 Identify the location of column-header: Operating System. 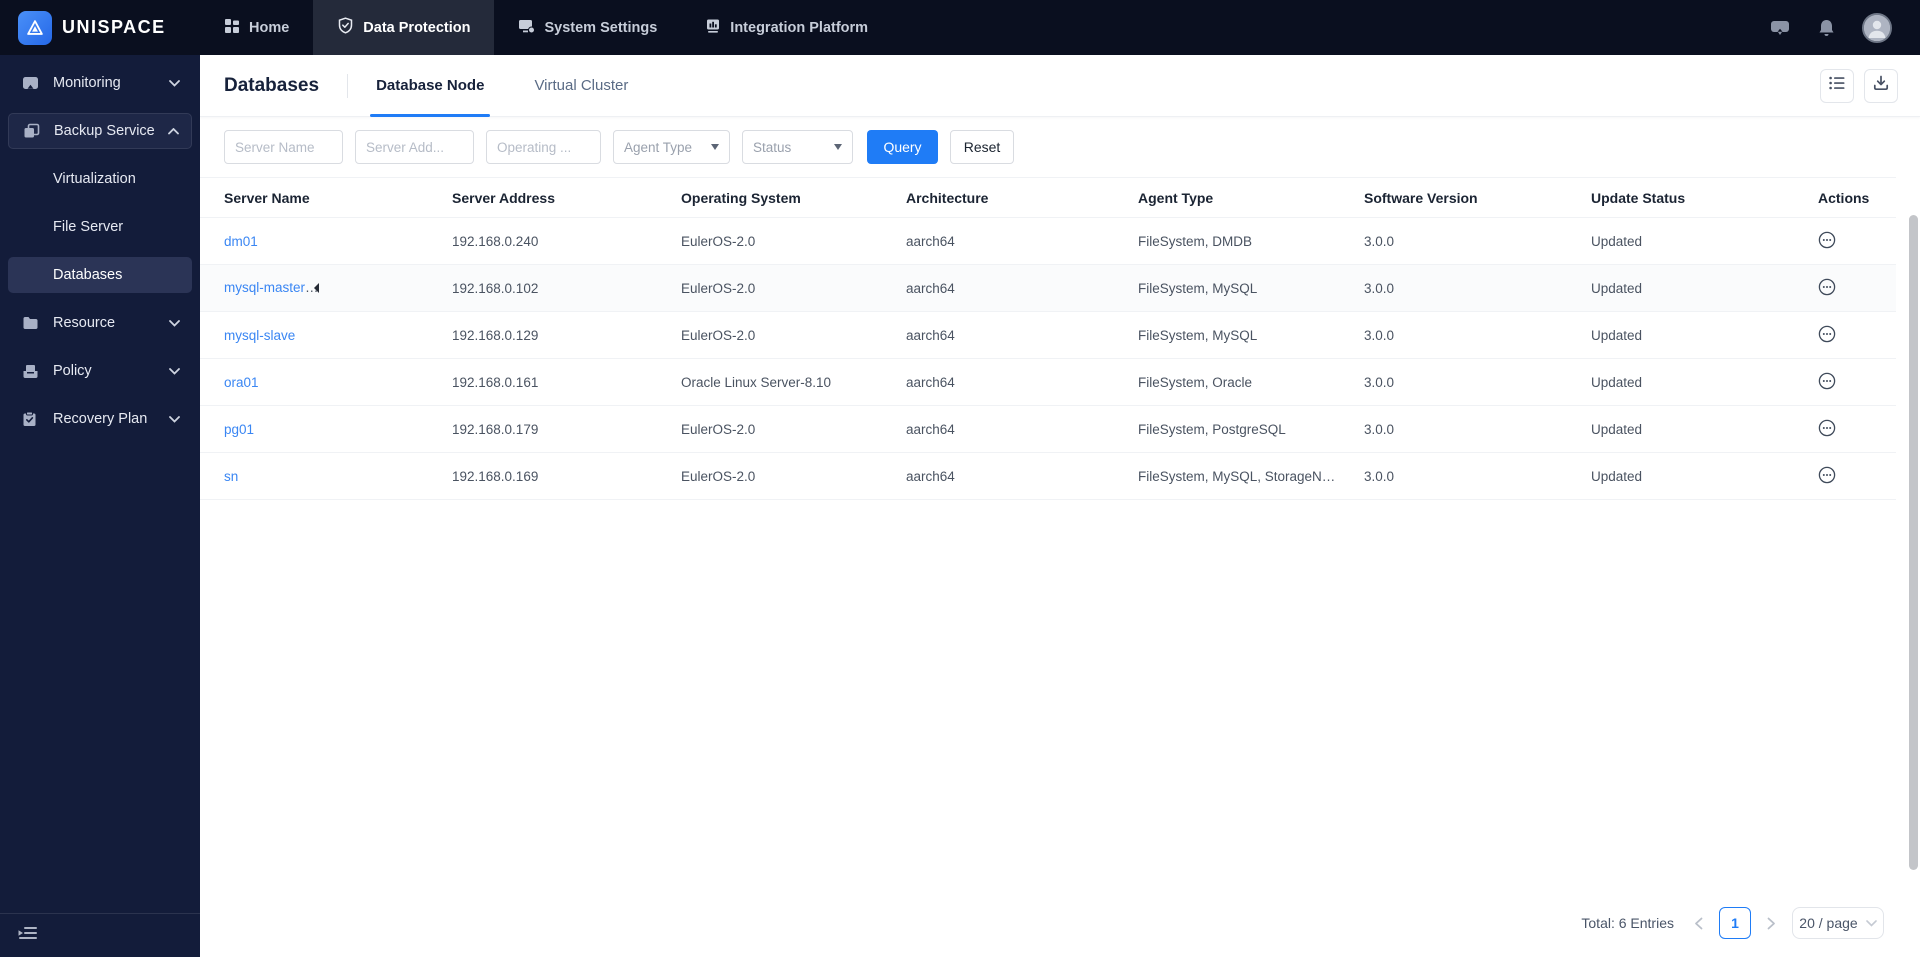
(769, 197).